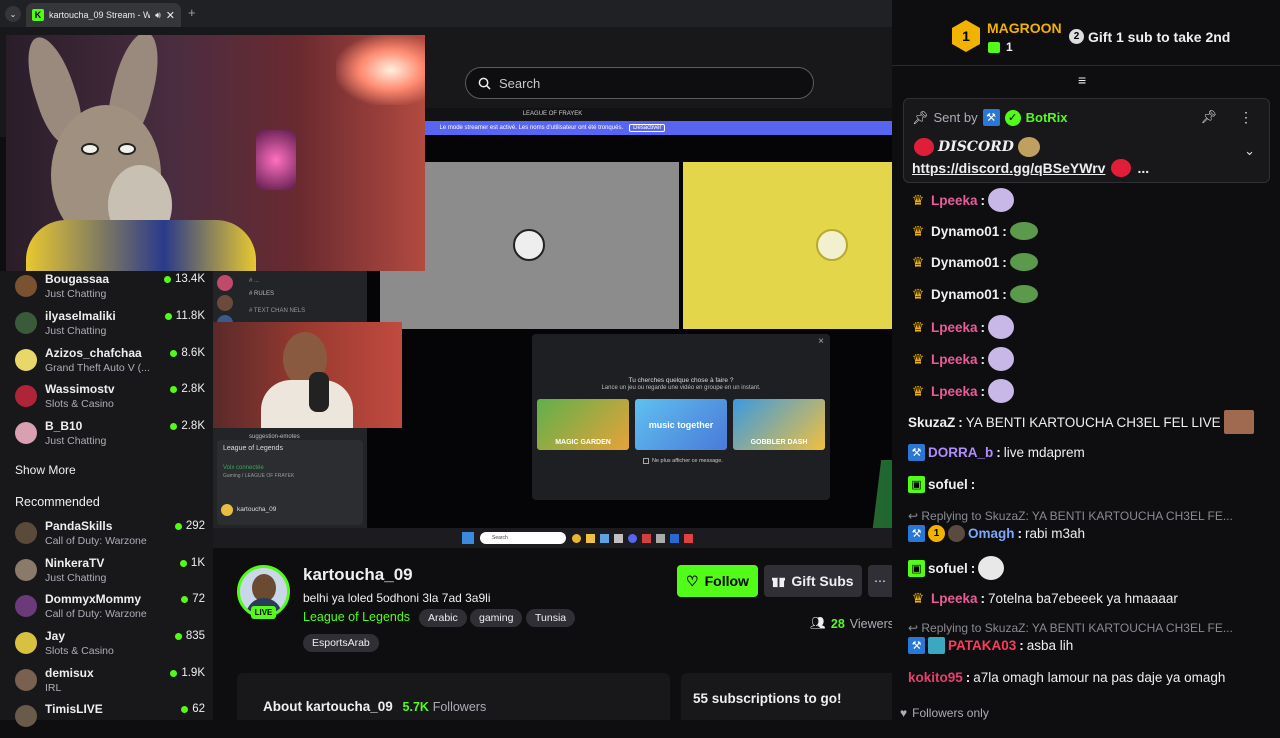 The width and height of the screenshot is (1280, 738). I want to click on followers-only-notice: ♥ Followers only, so click(944, 713).